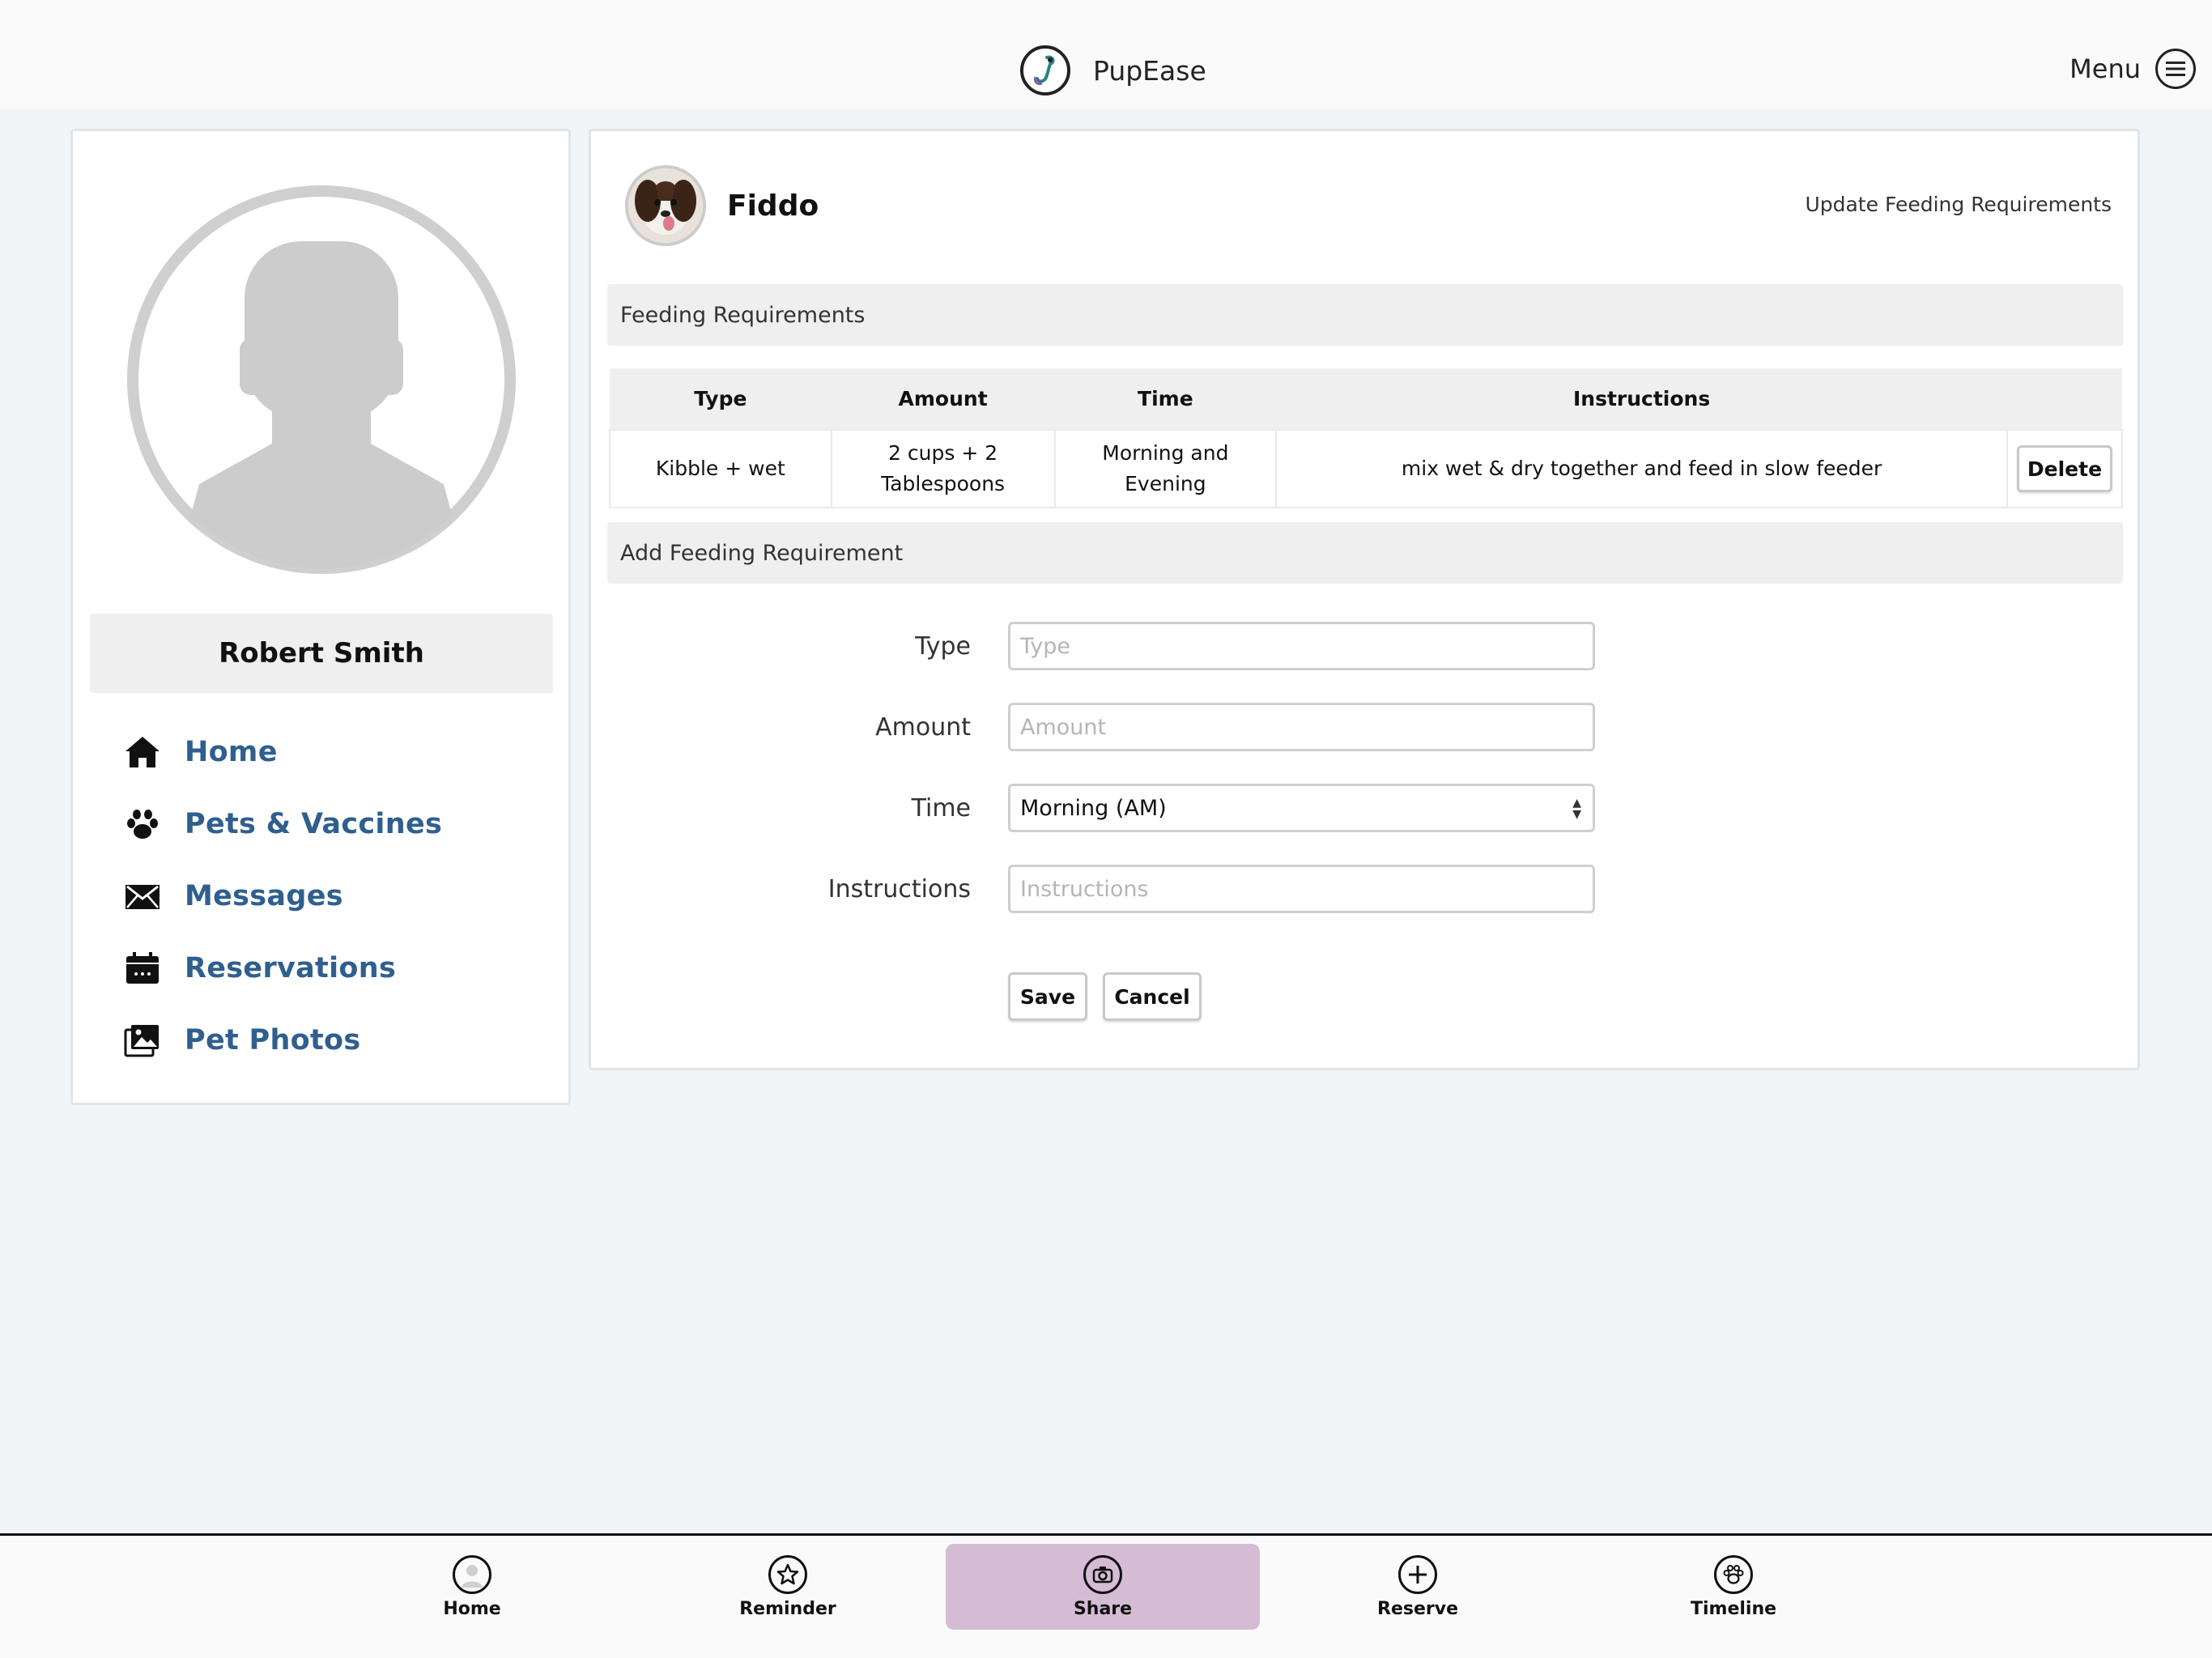 The height and width of the screenshot is (1658, 2212). Describe the element at coordinates (1103, 1608) in the screenshot. I see `tab-label: Share` at that location.